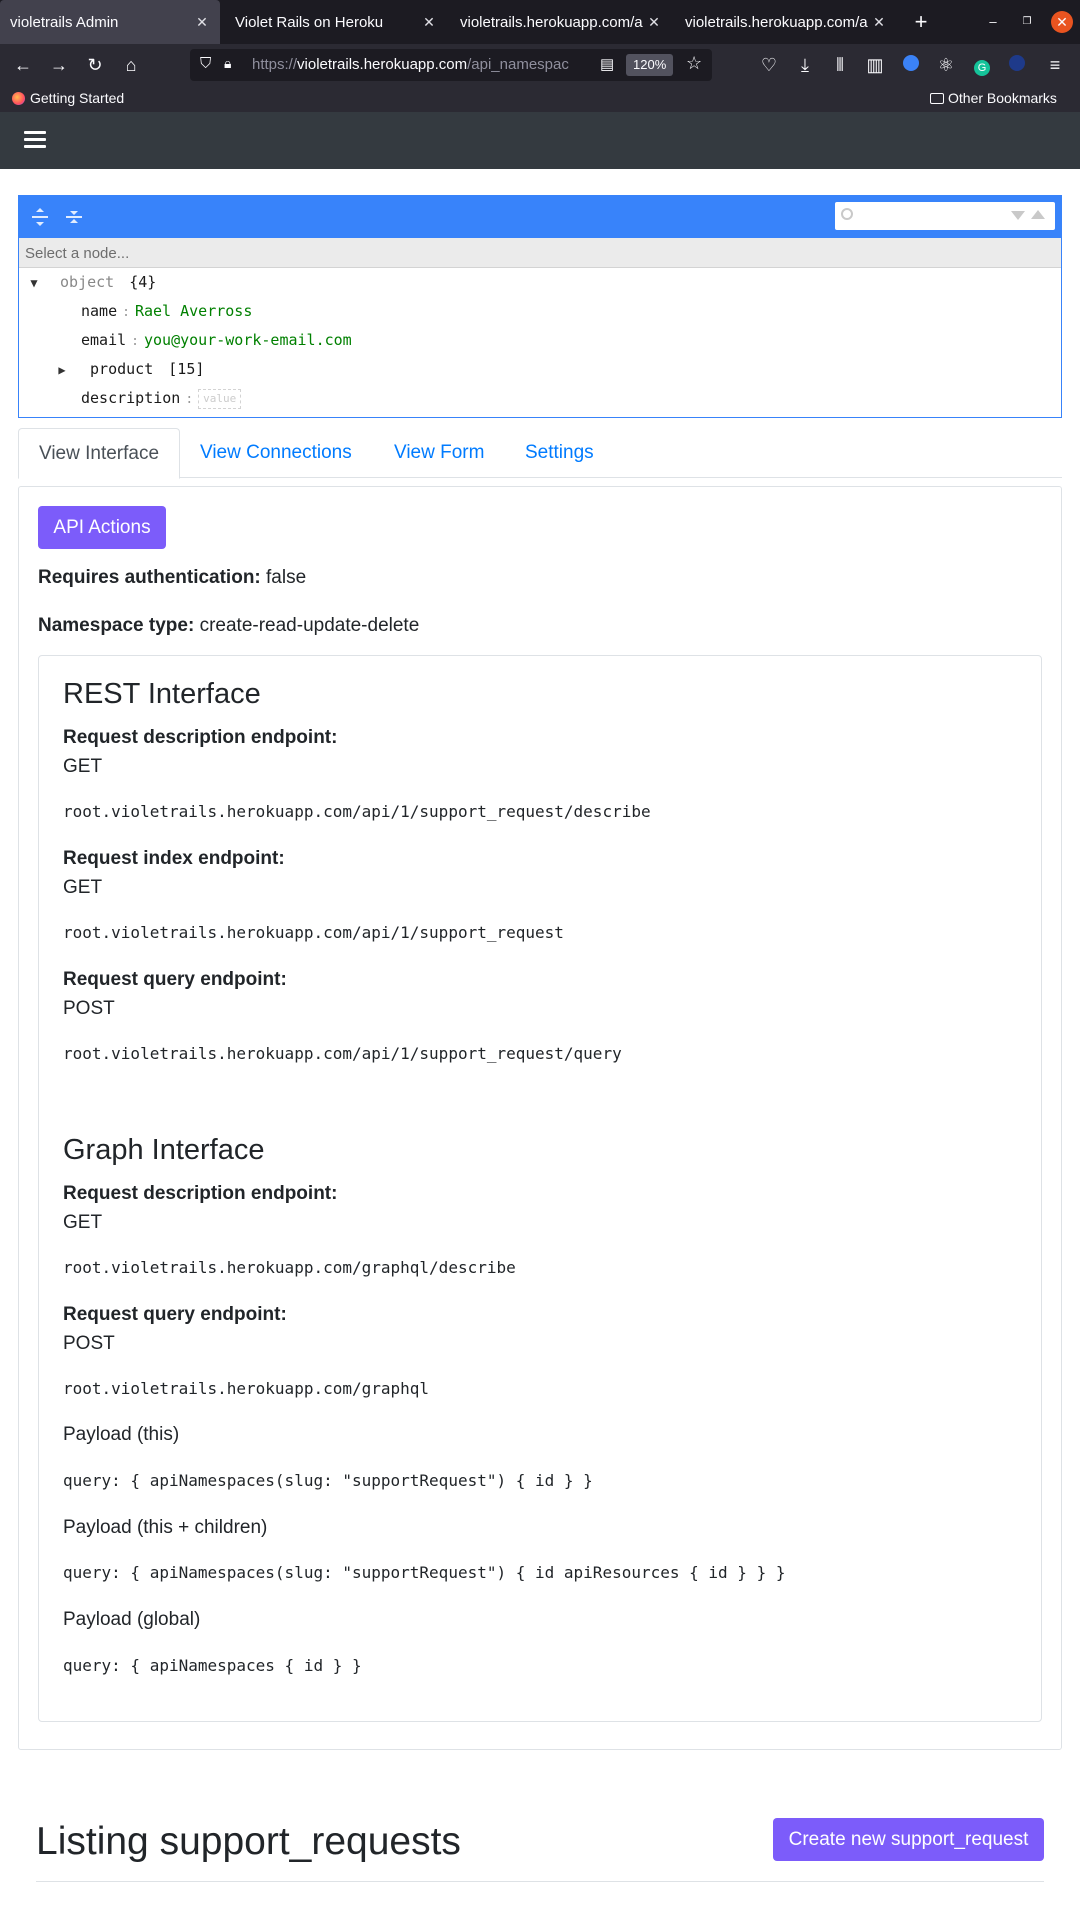 The image size is (1080, 1920). Describe the element at coordinates (116, 369) in the screenshot. I see `json-key: product` at that location.